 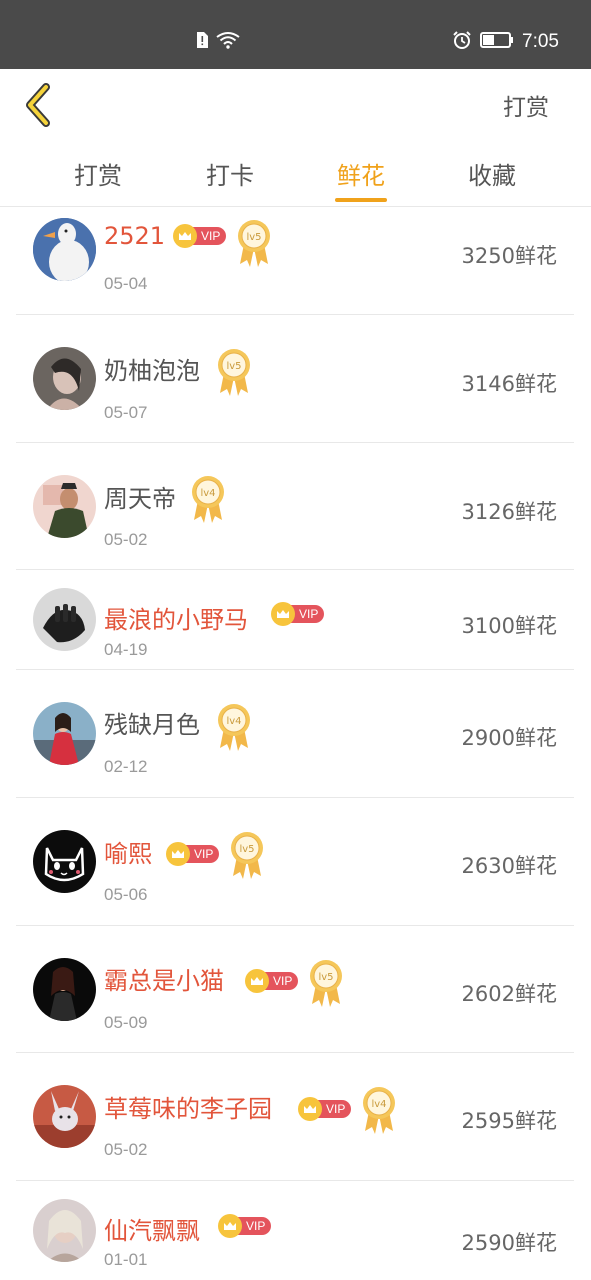 What do you see at coordinates (202, 42) in the screenshot?
I see `sim-alert-icon` at bounding box center [202, 42].